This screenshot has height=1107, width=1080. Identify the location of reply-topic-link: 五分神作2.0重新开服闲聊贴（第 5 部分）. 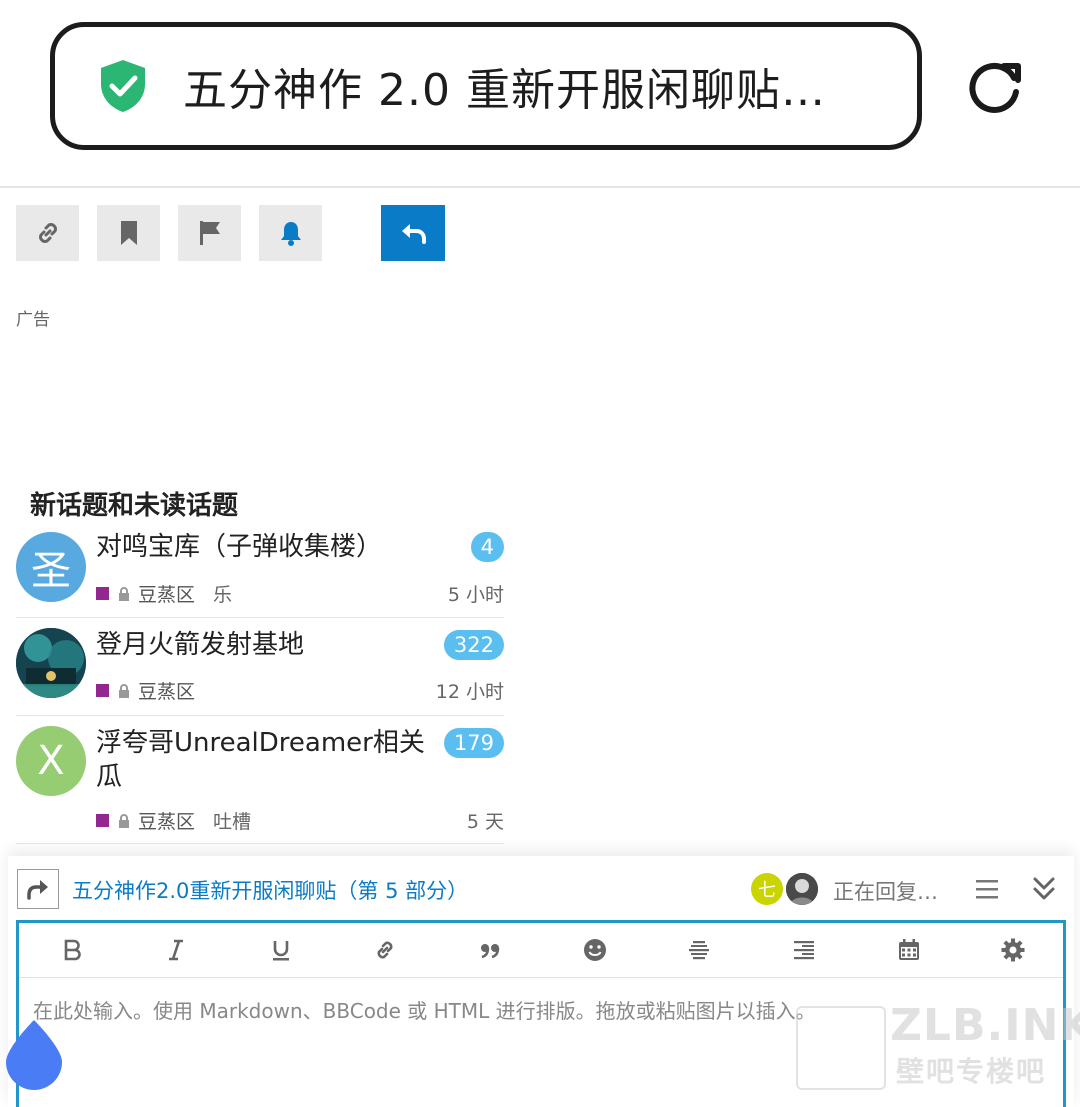
(270, 890).